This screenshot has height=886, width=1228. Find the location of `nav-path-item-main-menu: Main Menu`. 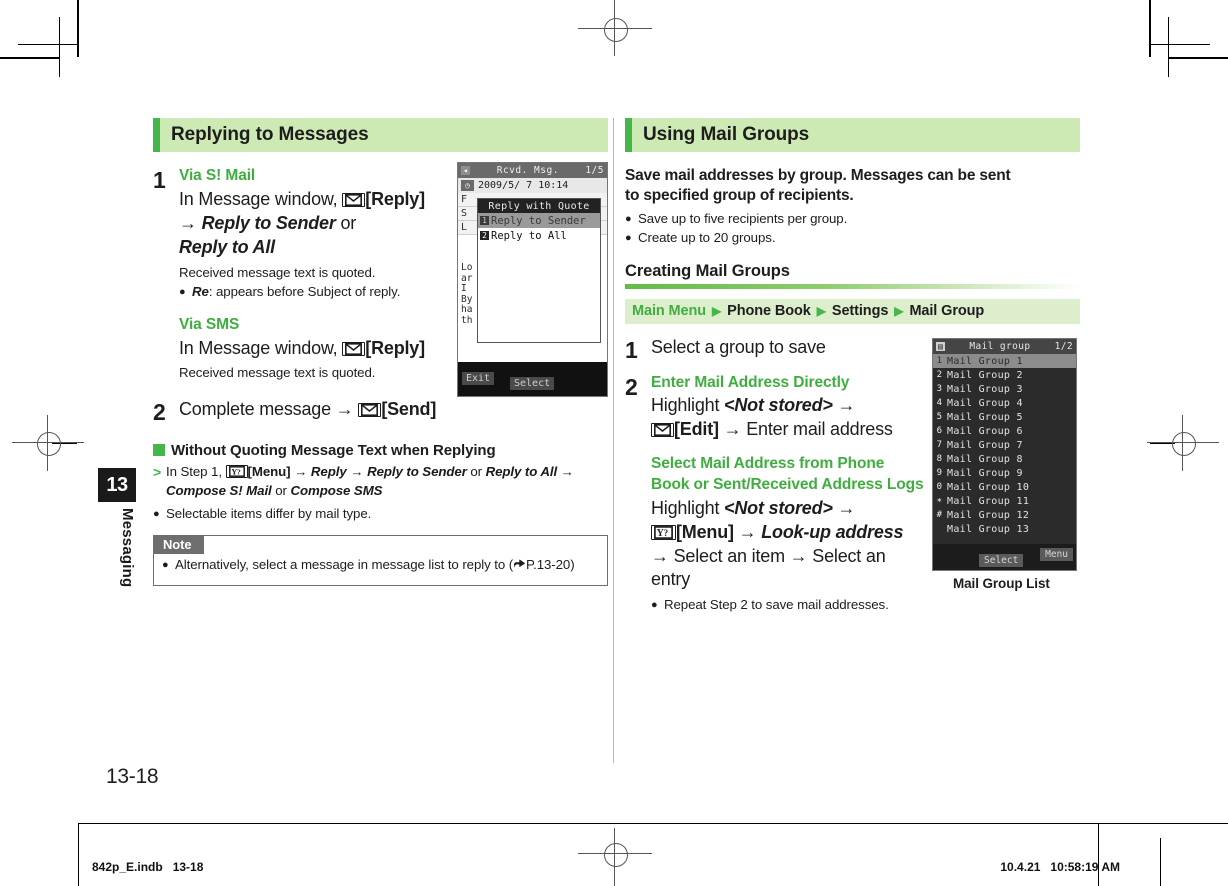

nav-path-item-main-menu: Main Menu is located at coordinates (669, 311).